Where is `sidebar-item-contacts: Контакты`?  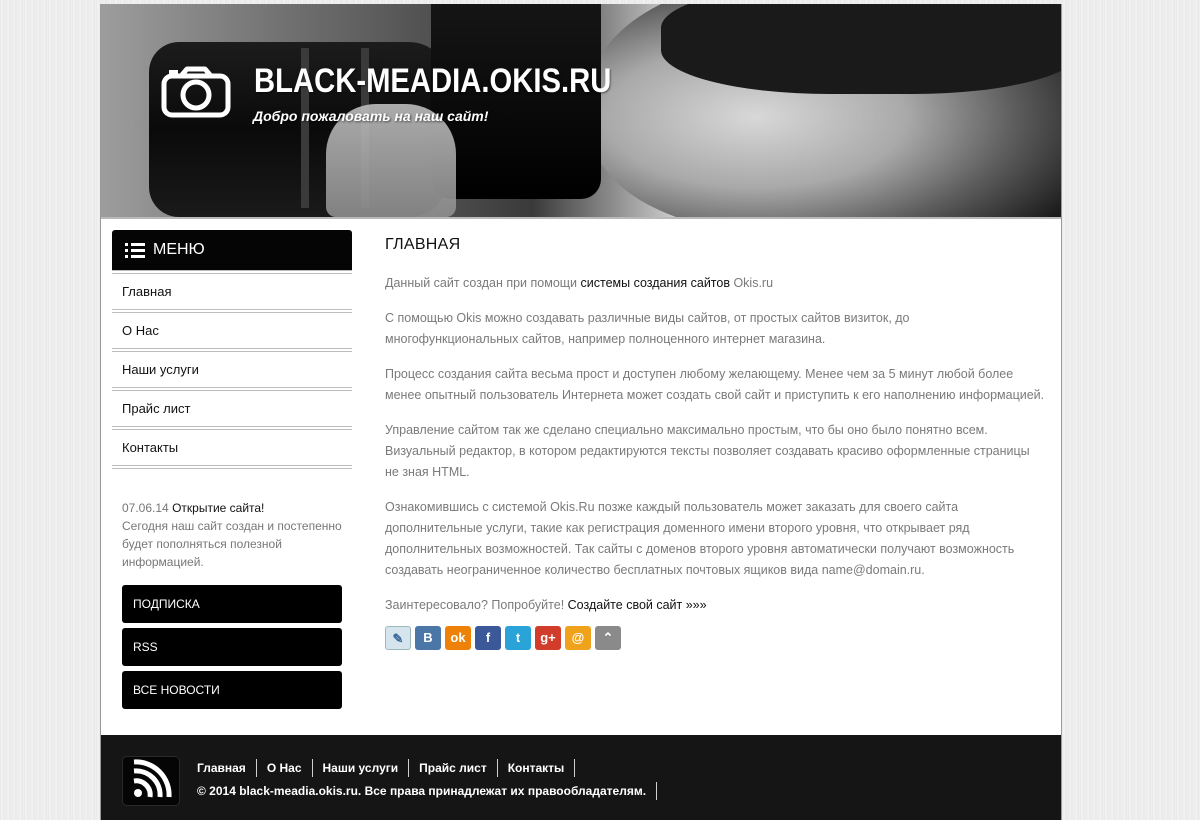
sidebar-item-contacts: Контакты is located at coordinates (232, 445).